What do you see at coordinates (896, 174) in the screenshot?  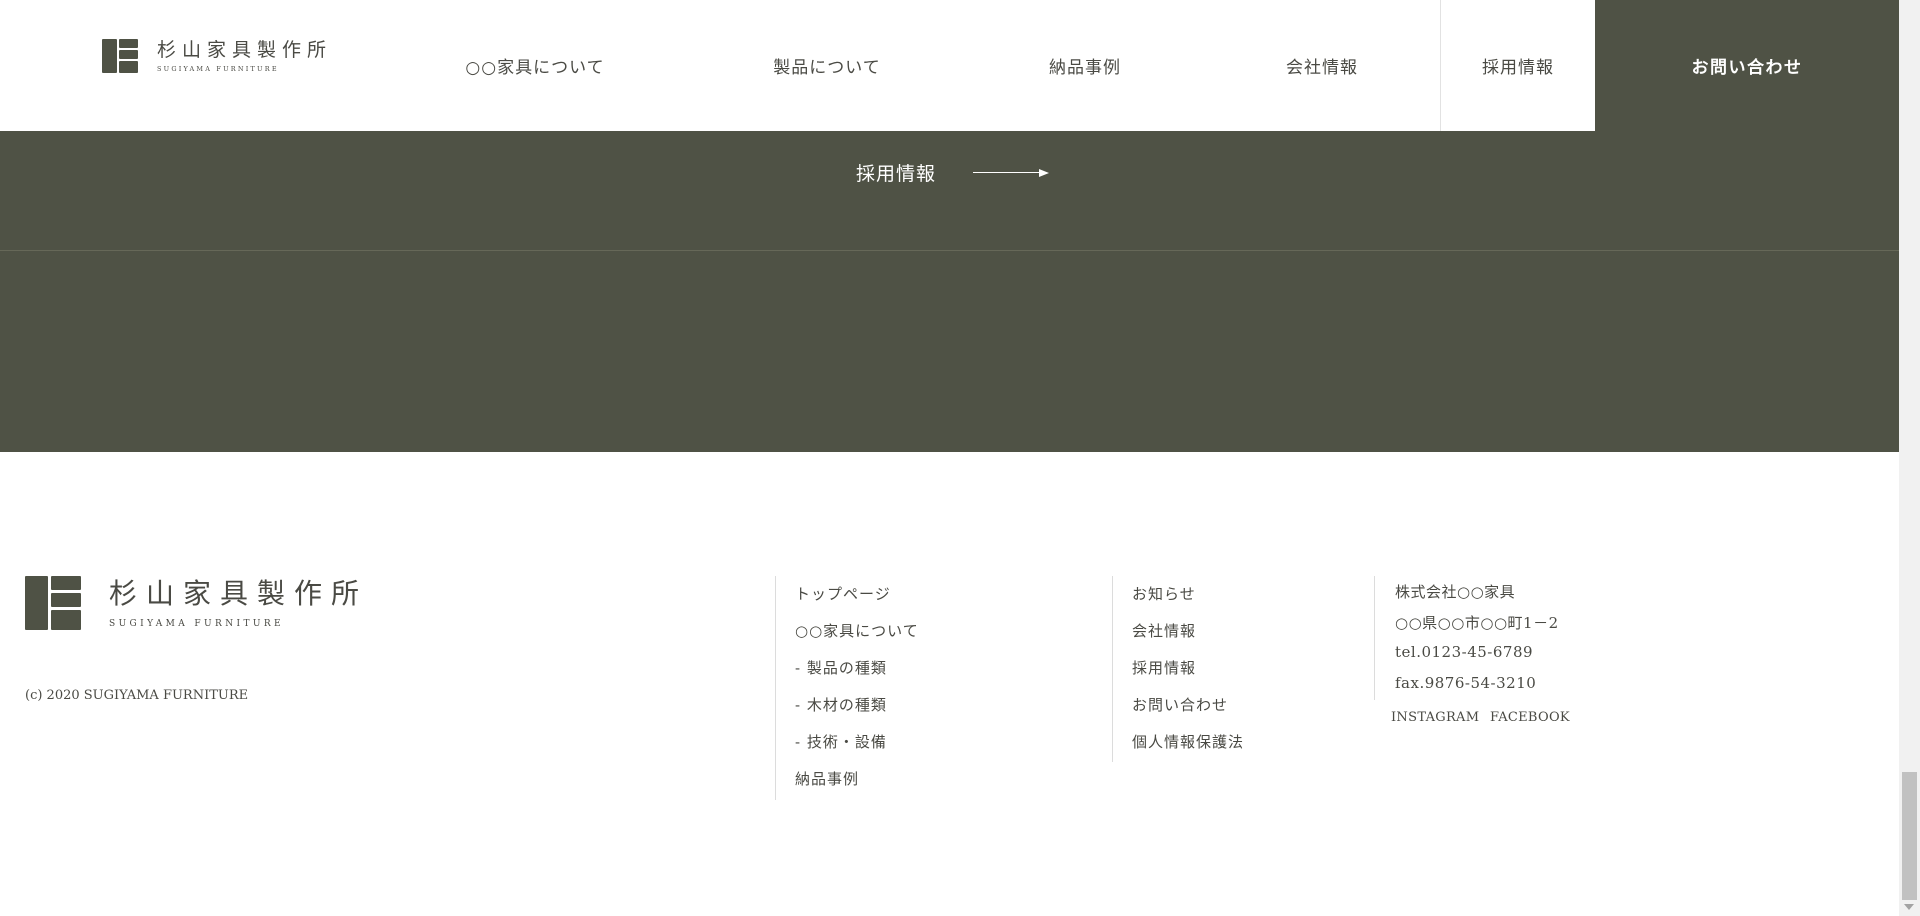 I see `recruit-link-label: 採用情報` at bounding box center [896, 174].